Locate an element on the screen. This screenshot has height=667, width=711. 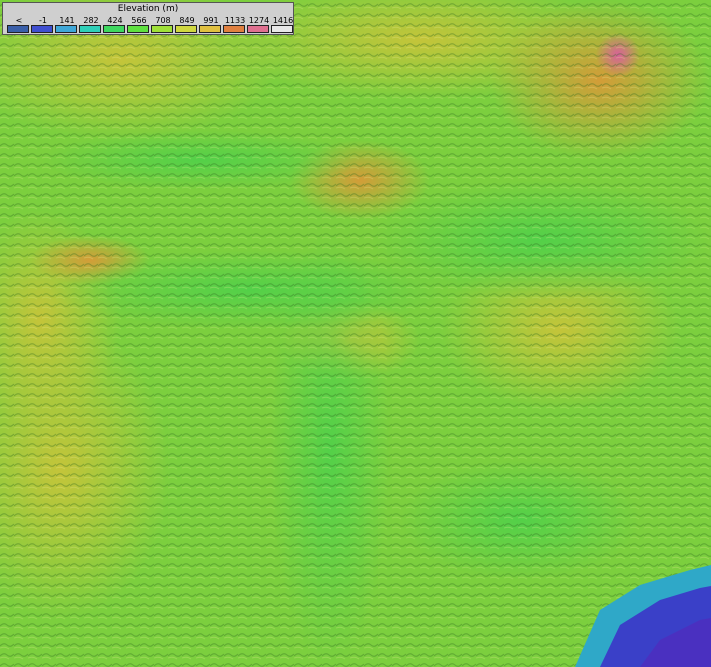
legend-label: 708 is located at coordinates (163, 20).